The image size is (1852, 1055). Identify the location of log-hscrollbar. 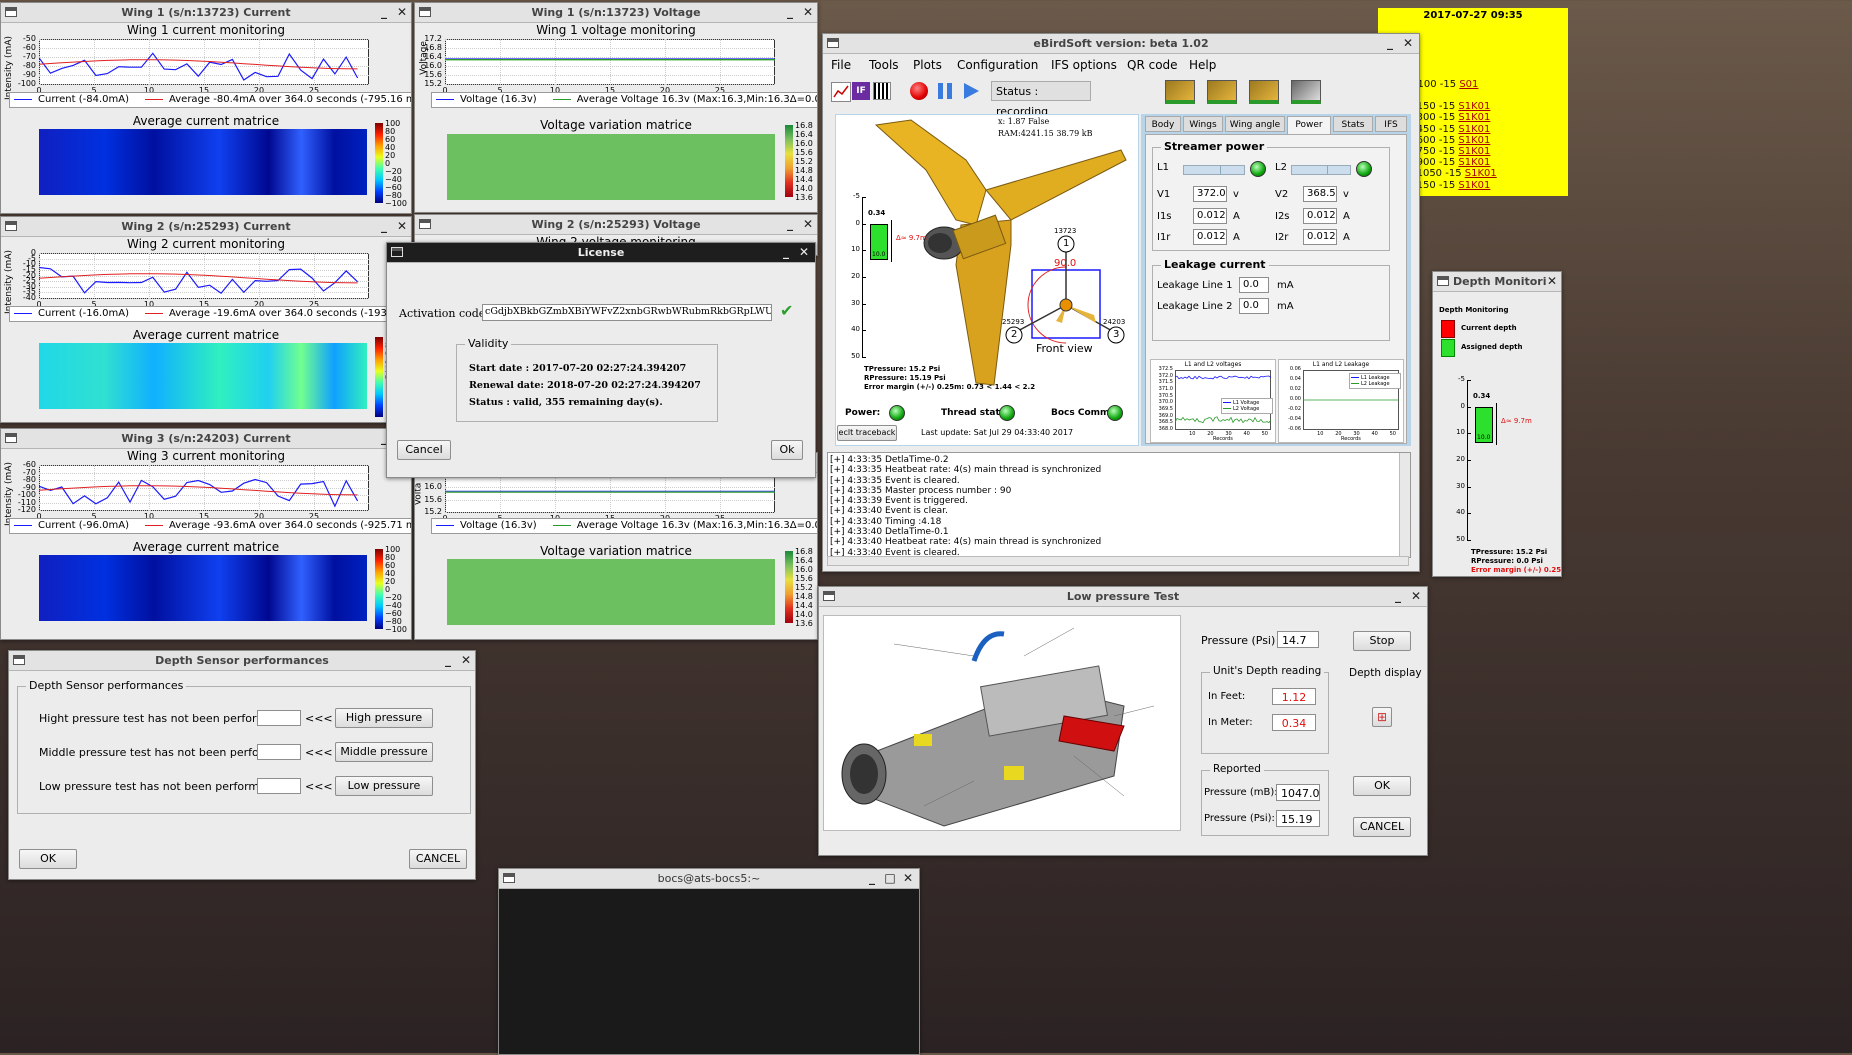
(1118, 561).